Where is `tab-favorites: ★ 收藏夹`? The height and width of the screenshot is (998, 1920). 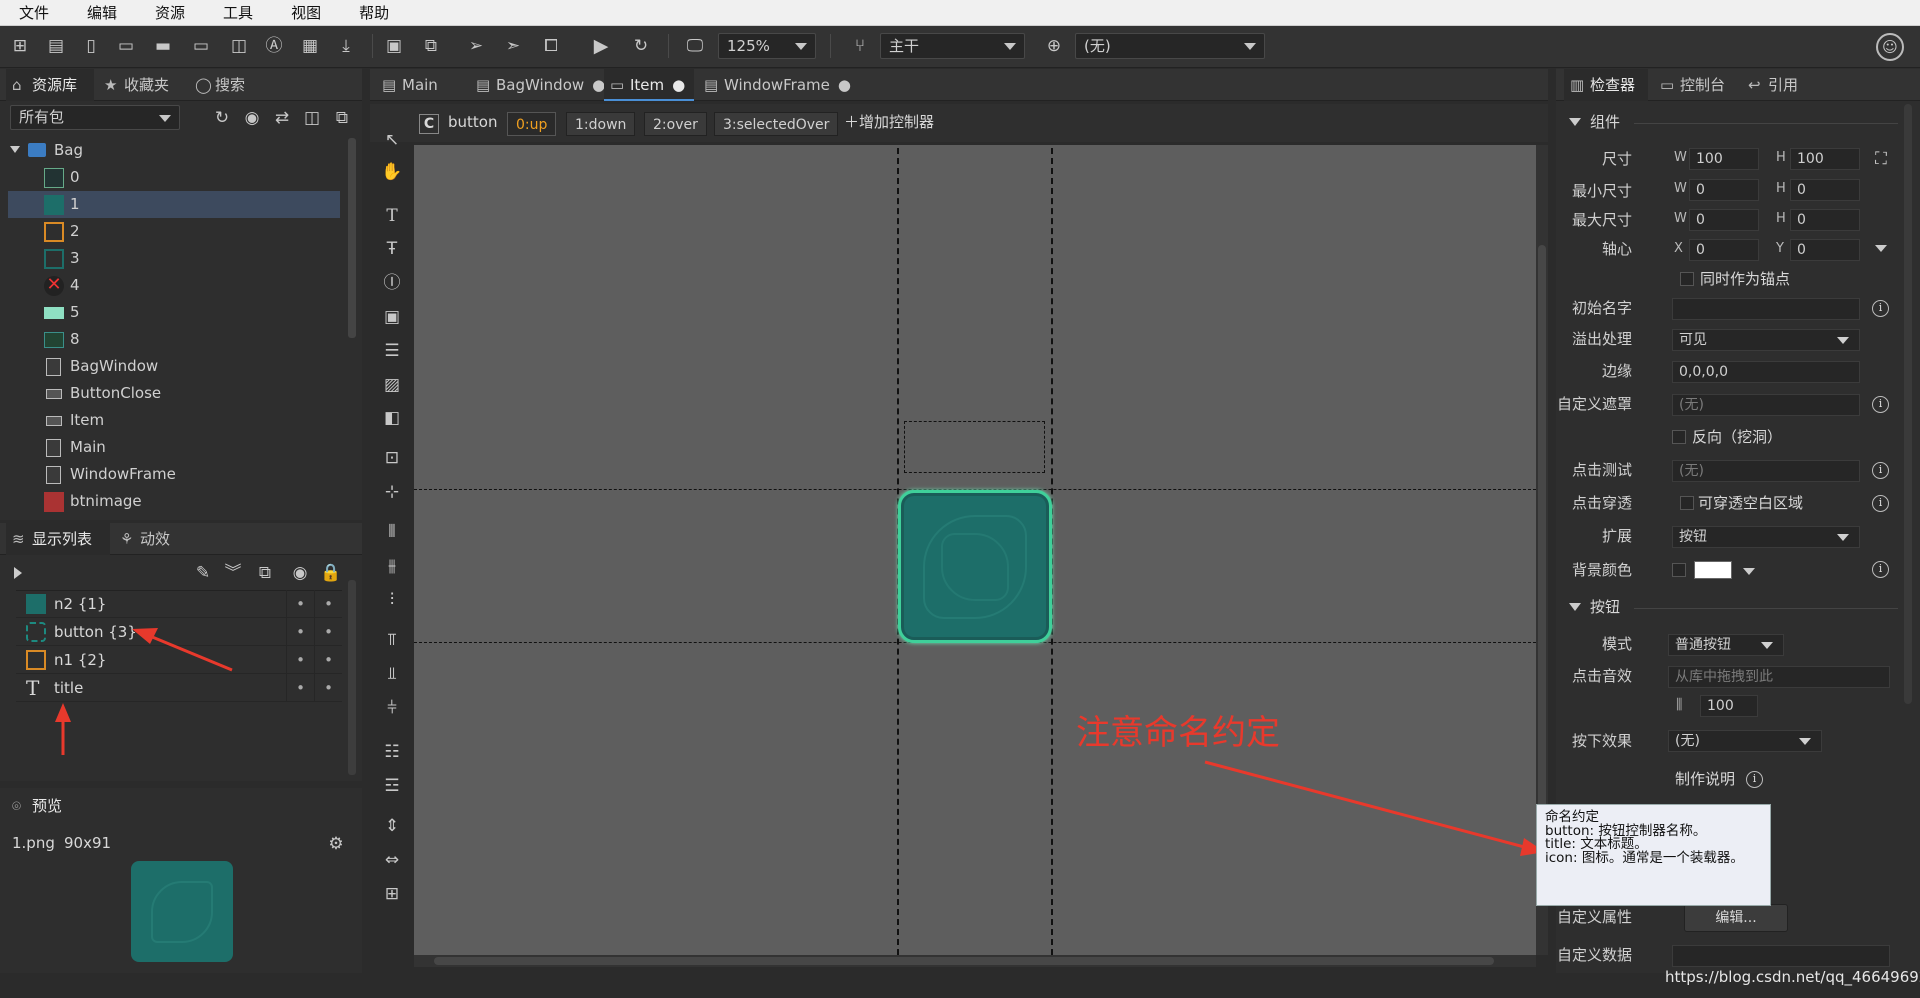 tab-favorites: ★ 收藏夹 is located at coordinates (142, 85).